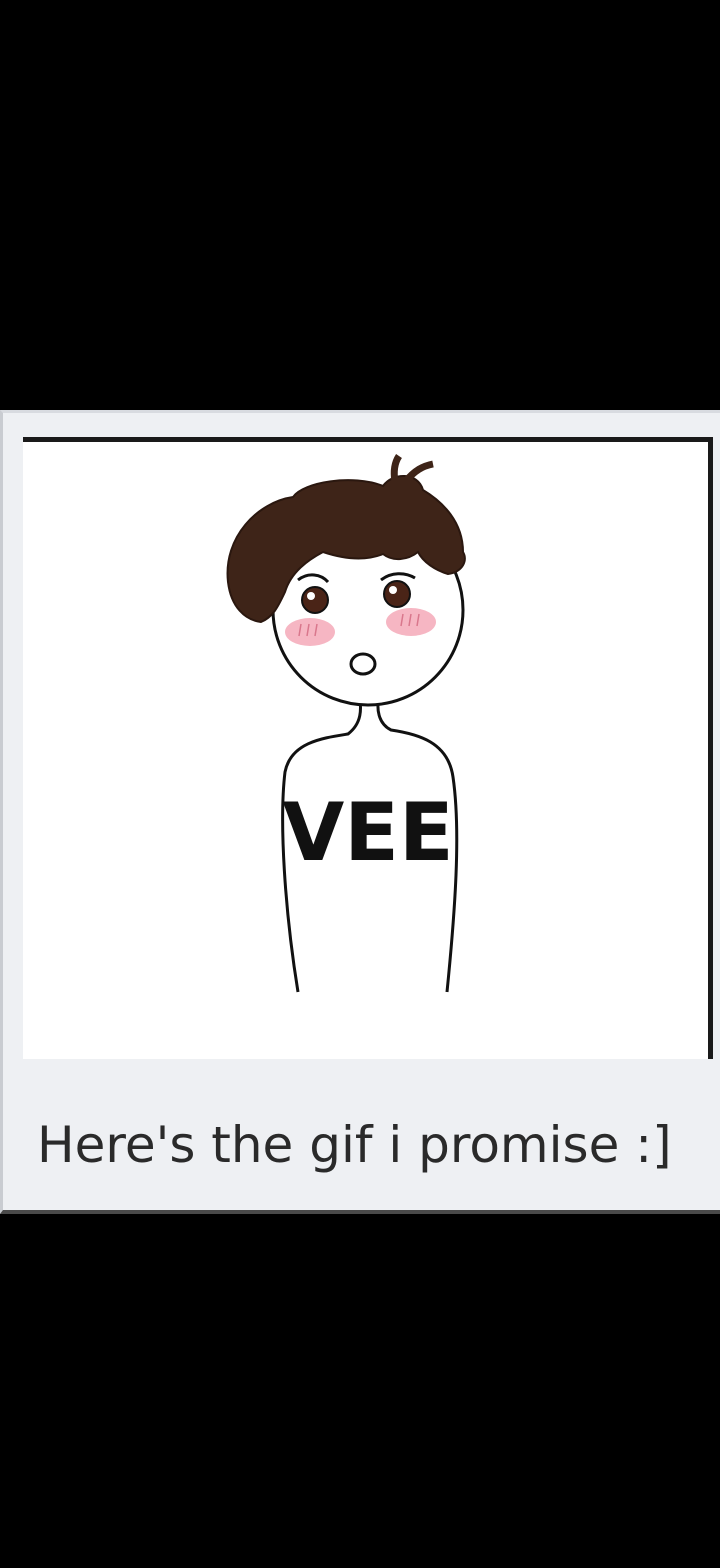 The image size is (720, 1568). What do you see at coordinates (411, 622) in the screenshot?
I see `right-blush` at bounding box center [411, 622].